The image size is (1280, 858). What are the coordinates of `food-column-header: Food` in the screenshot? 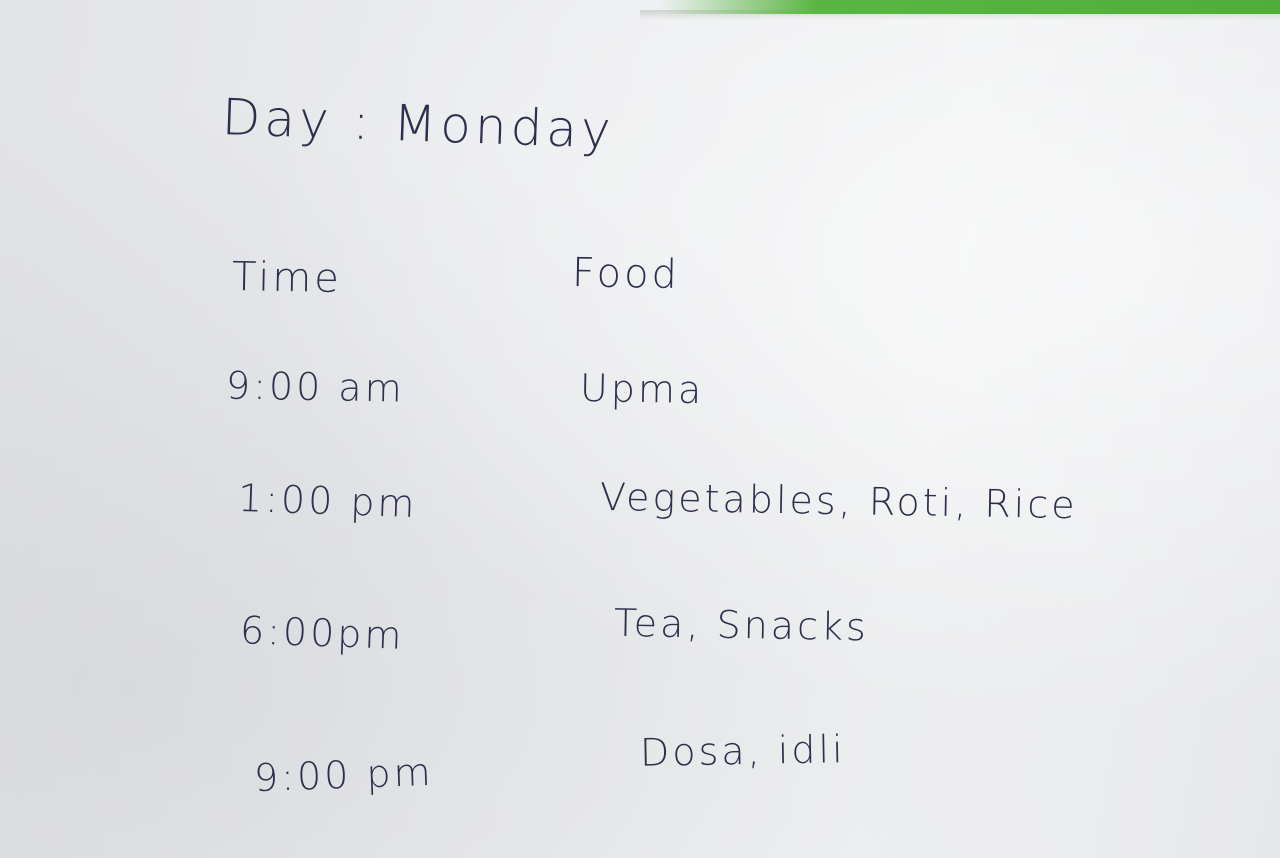 It's located at (626, 274).